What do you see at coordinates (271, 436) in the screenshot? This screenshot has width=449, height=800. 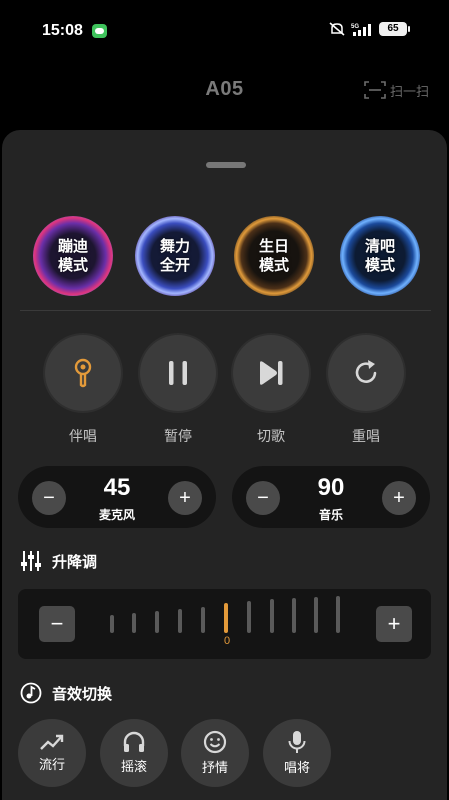 I see `ctrl-label: 切歌` at bounding box center [271, 436].